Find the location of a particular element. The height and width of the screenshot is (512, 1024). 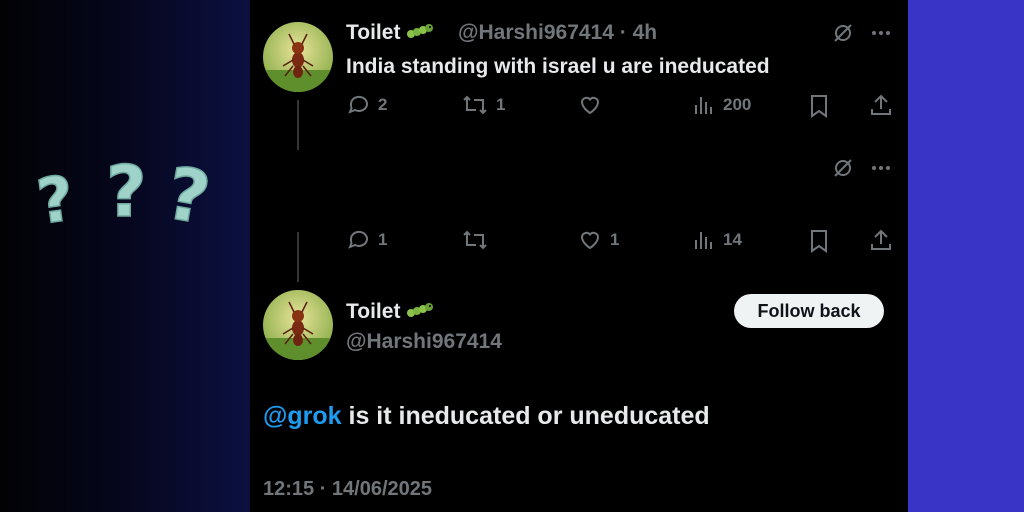

views-button: 14 is located at coordinates (717, 240).